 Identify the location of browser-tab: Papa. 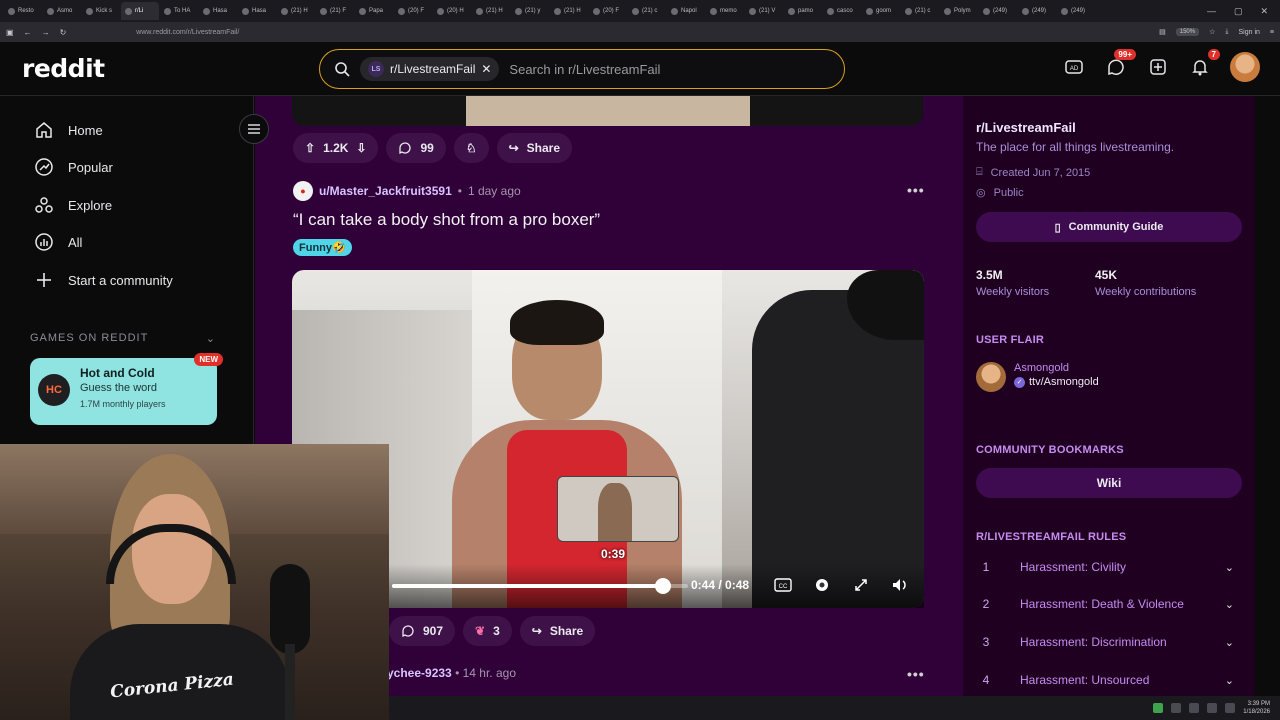
(374, 11).